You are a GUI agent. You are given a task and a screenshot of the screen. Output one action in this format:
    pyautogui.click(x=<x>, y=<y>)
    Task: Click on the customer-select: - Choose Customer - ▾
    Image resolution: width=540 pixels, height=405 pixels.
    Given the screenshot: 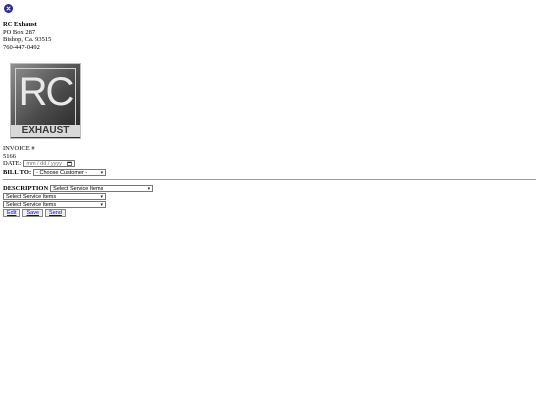 What is the action you would take?
    pyautogui.click(x=70, y=172)
    